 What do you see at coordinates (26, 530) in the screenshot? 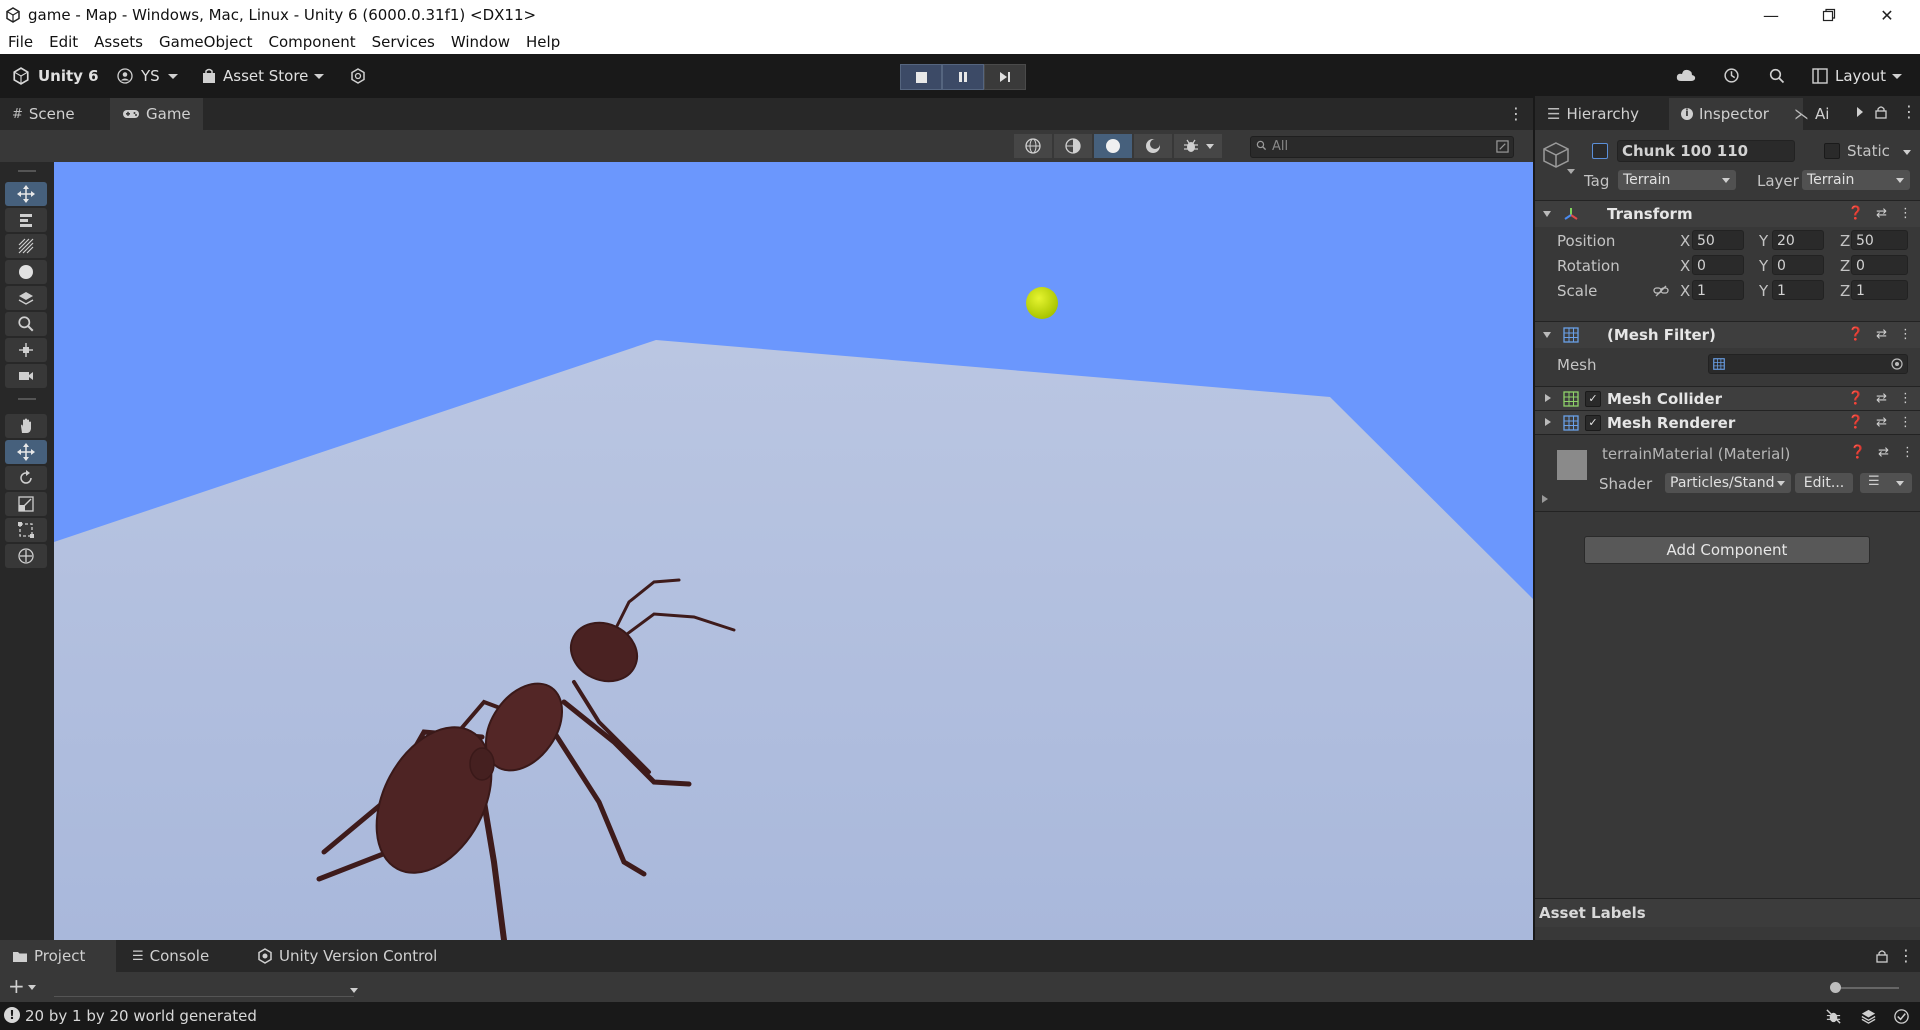
I see `rect-tool-button` at bounding box center [26, 530].